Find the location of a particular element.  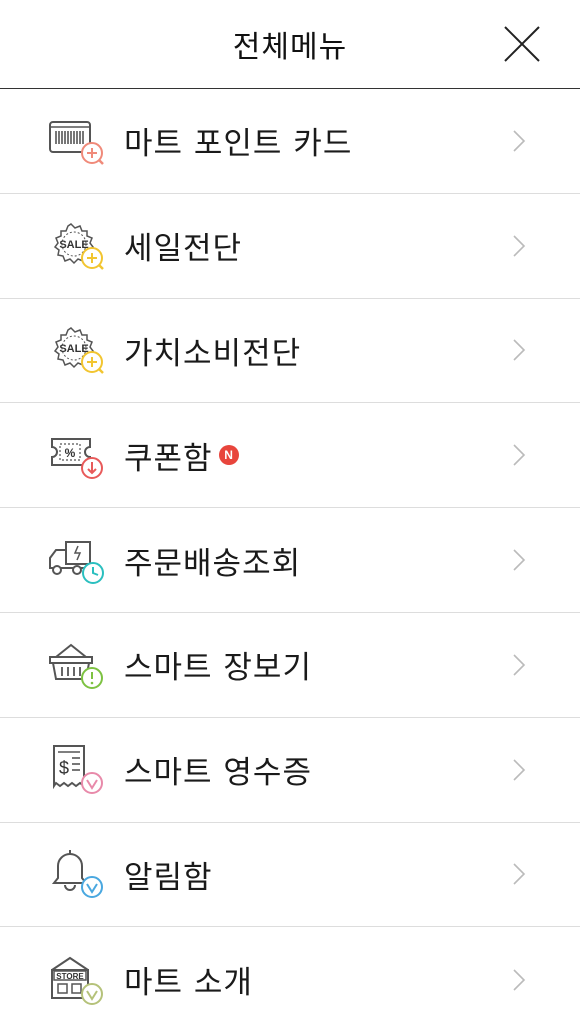

menu-item-point-card: 마트 포인트 카드 is located at coordinates (290, 141).